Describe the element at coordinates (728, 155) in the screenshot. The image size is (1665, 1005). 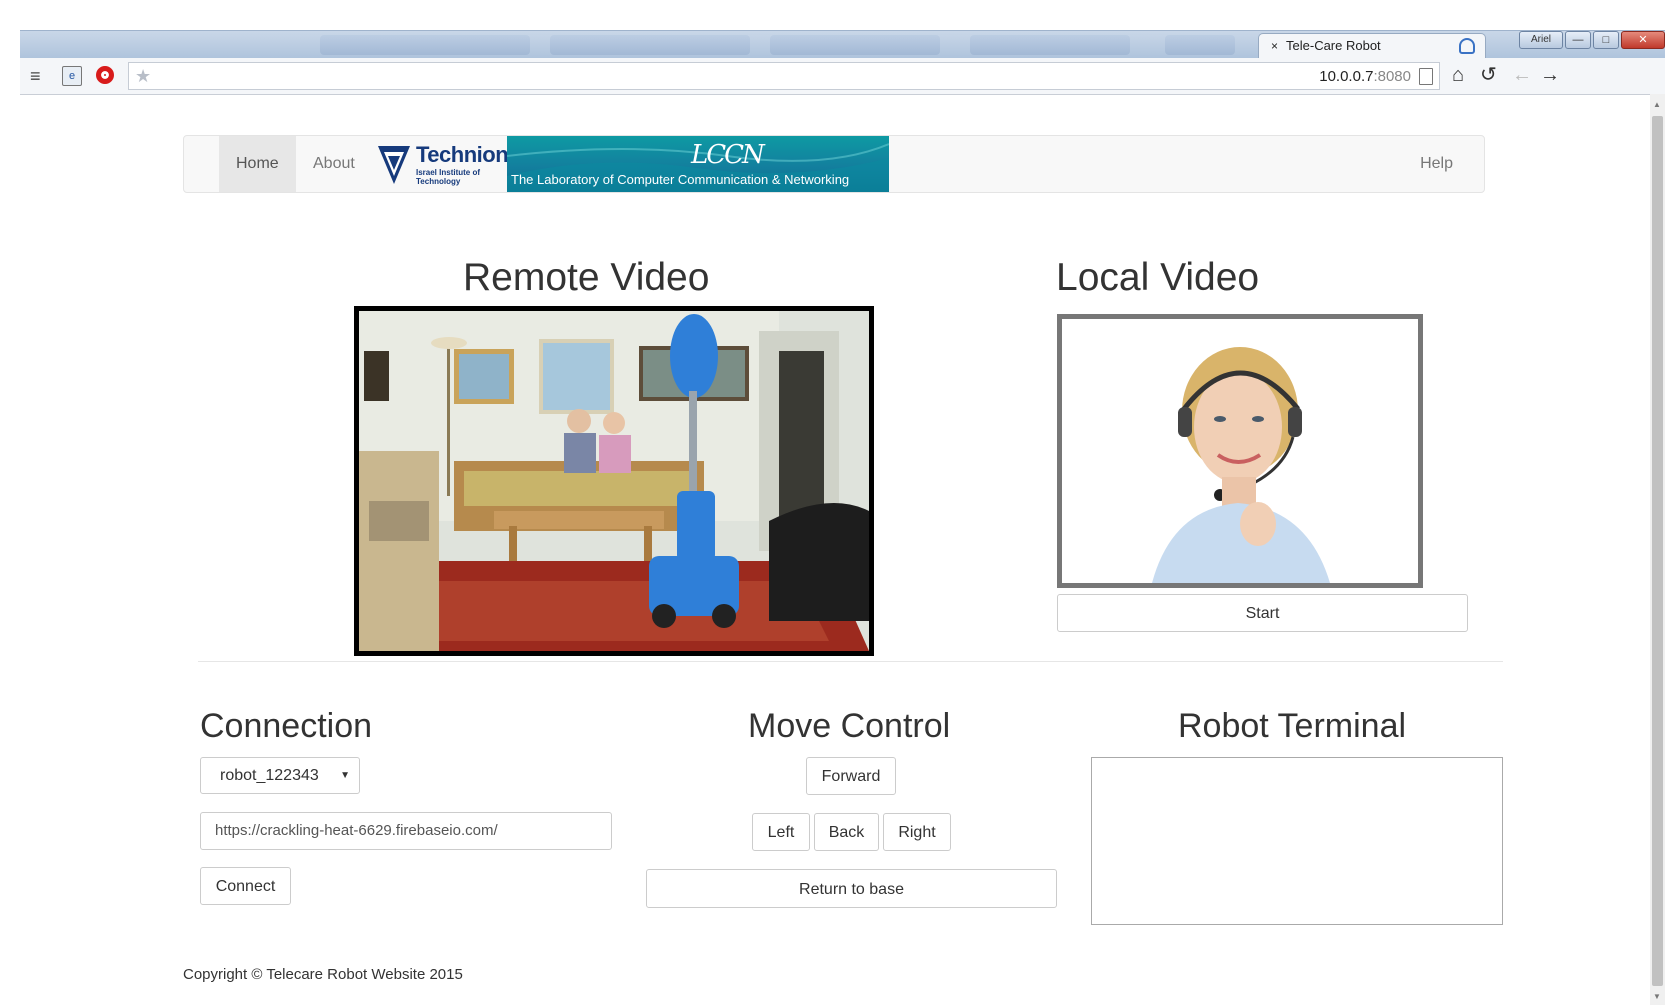
I see `lccn-mark: LCCN` at that location.